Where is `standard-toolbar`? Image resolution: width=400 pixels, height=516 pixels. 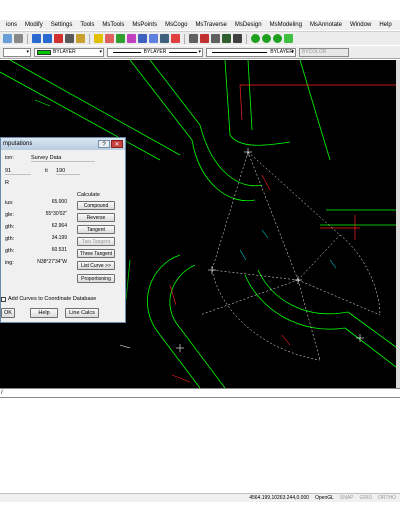
standard-toolbar is located at coordinates (200, 38).